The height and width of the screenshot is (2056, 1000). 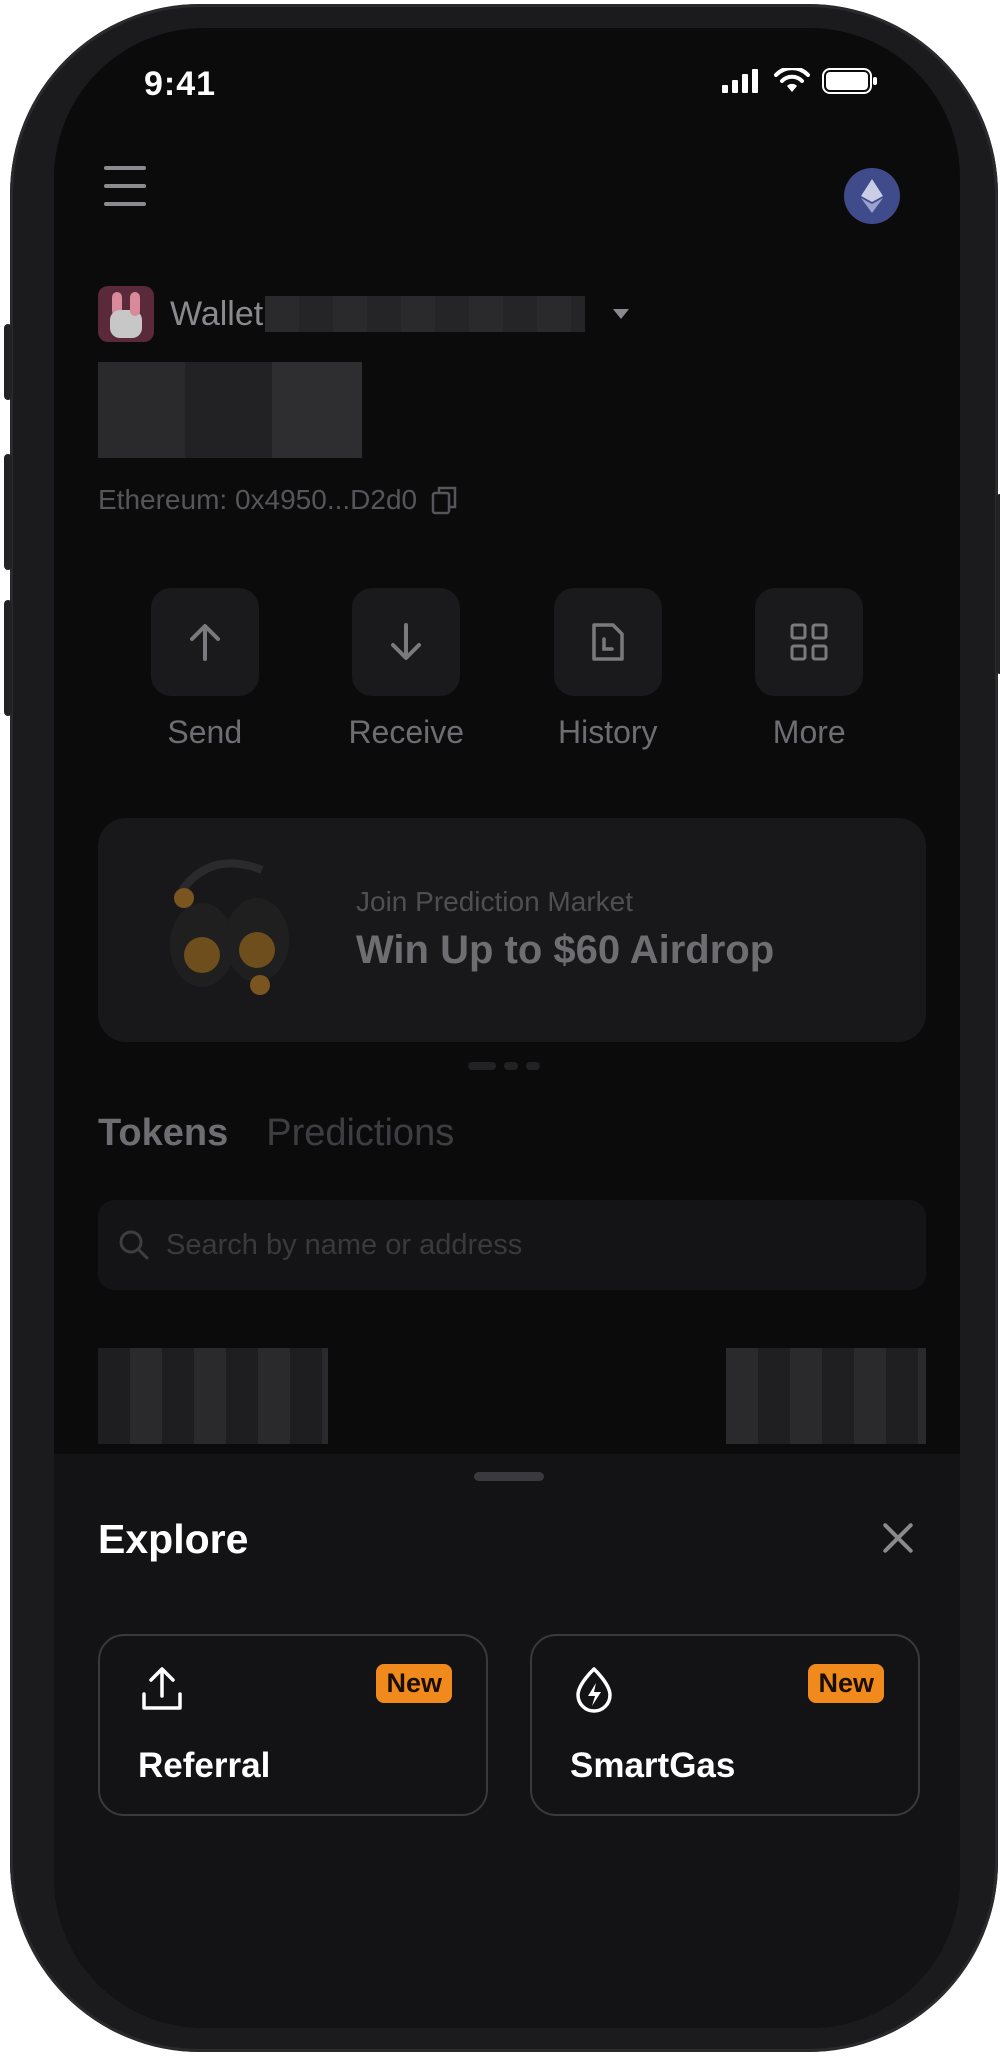 What do you see at coordinates (809, 732) in the screenshot?
I see `more-label: More` at bounding box center [809, 732].